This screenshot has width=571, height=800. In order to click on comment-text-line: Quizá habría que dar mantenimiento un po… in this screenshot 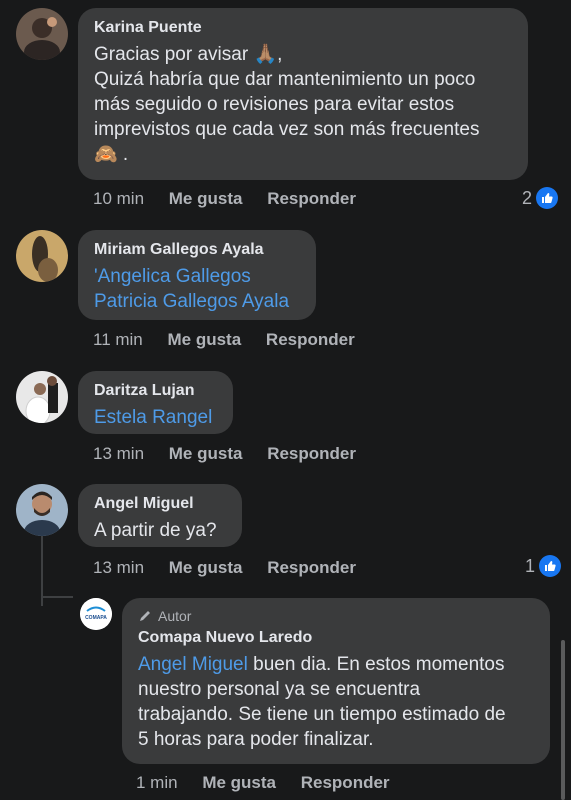, I will do `click(285, 79)`.